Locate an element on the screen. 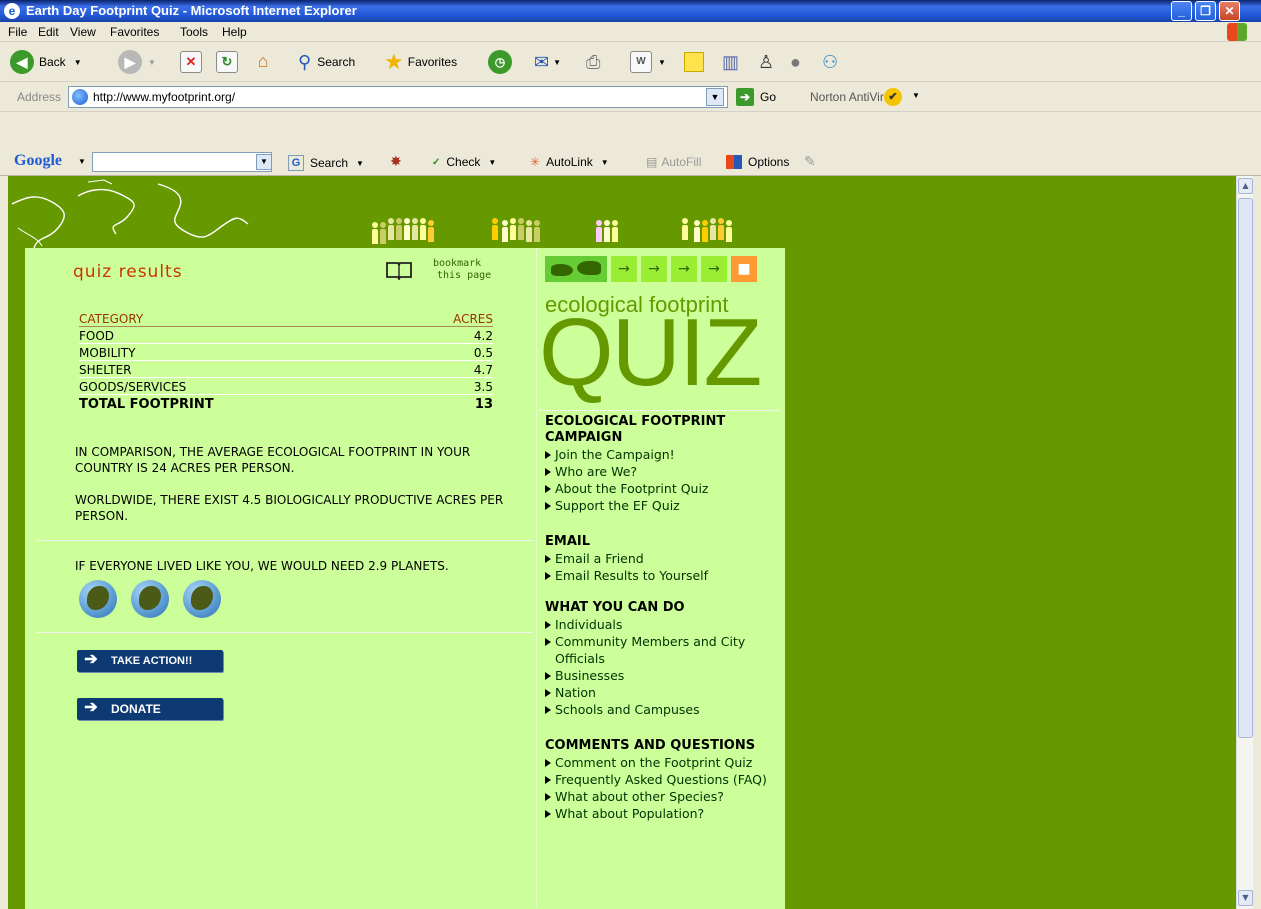  google-menu-dropdown-icon: ▼ is located at coordinates (82, 161).